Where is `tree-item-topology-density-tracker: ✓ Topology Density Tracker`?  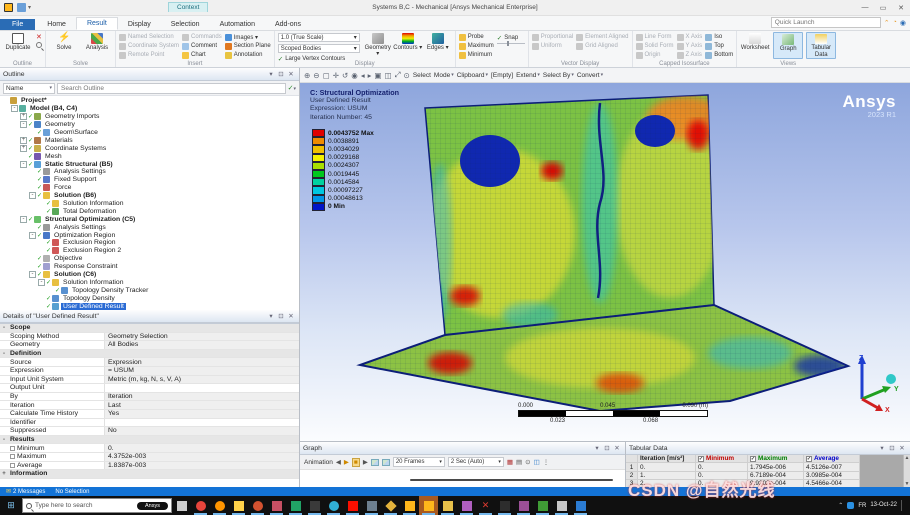 tree-item-topology-density-tracker: ✓ Topology Density Tracker is located at coordinates (149, 290).